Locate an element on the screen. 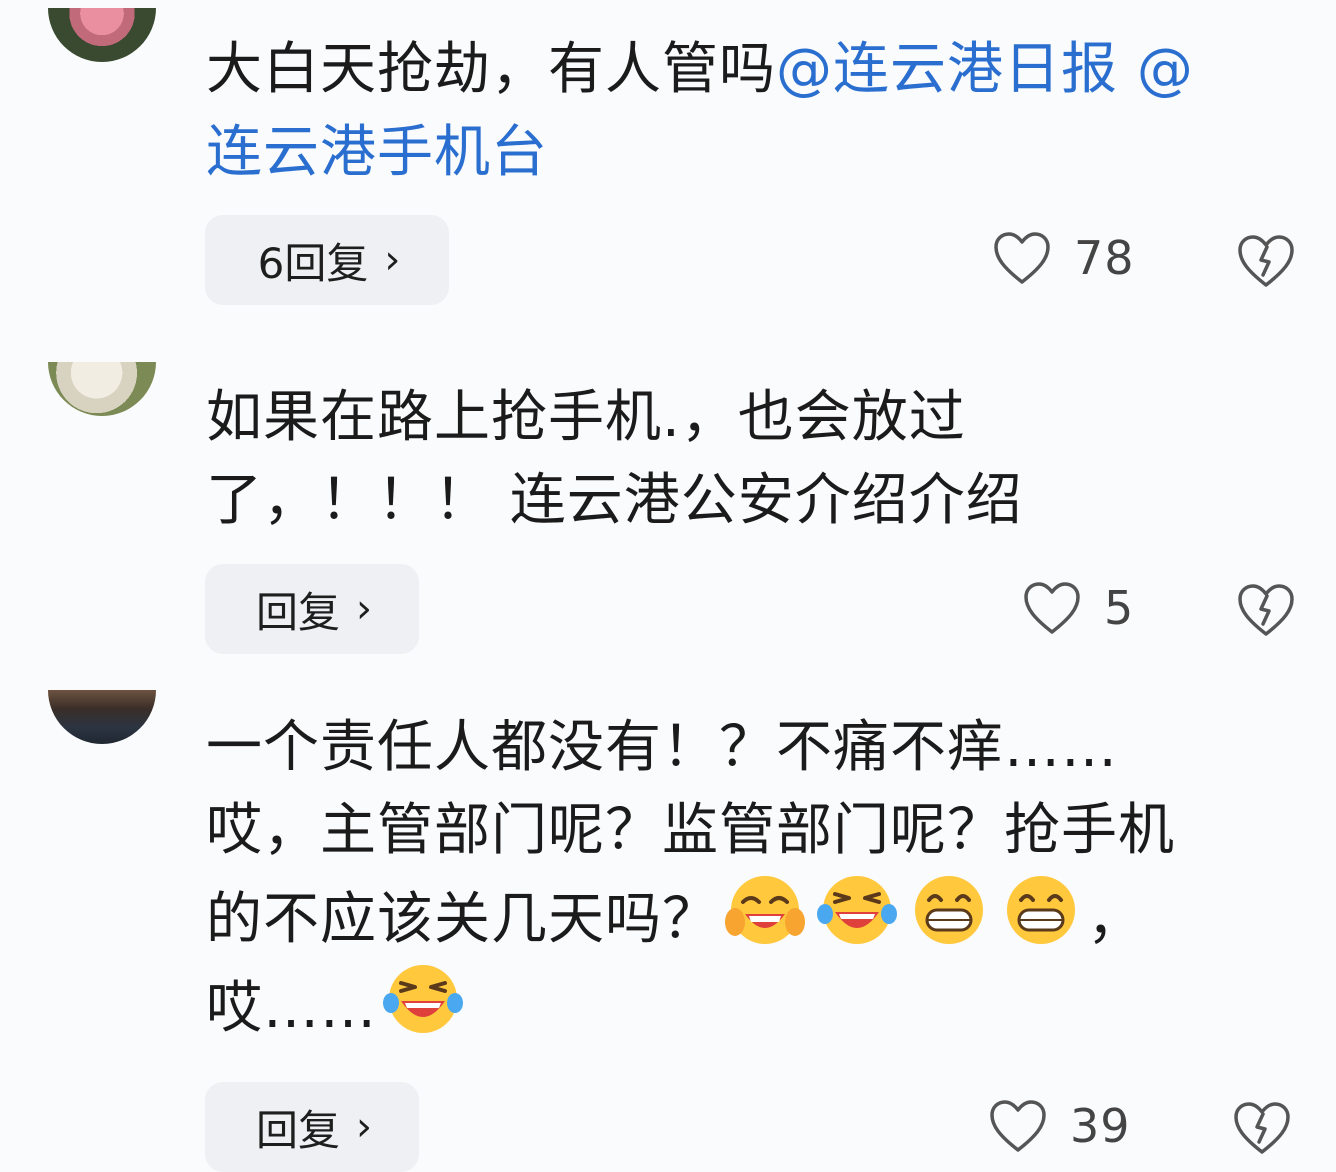 This screenshot has height=1172, width=1336. mention-link: @连云港日报 is located at coordinates (947, 69).